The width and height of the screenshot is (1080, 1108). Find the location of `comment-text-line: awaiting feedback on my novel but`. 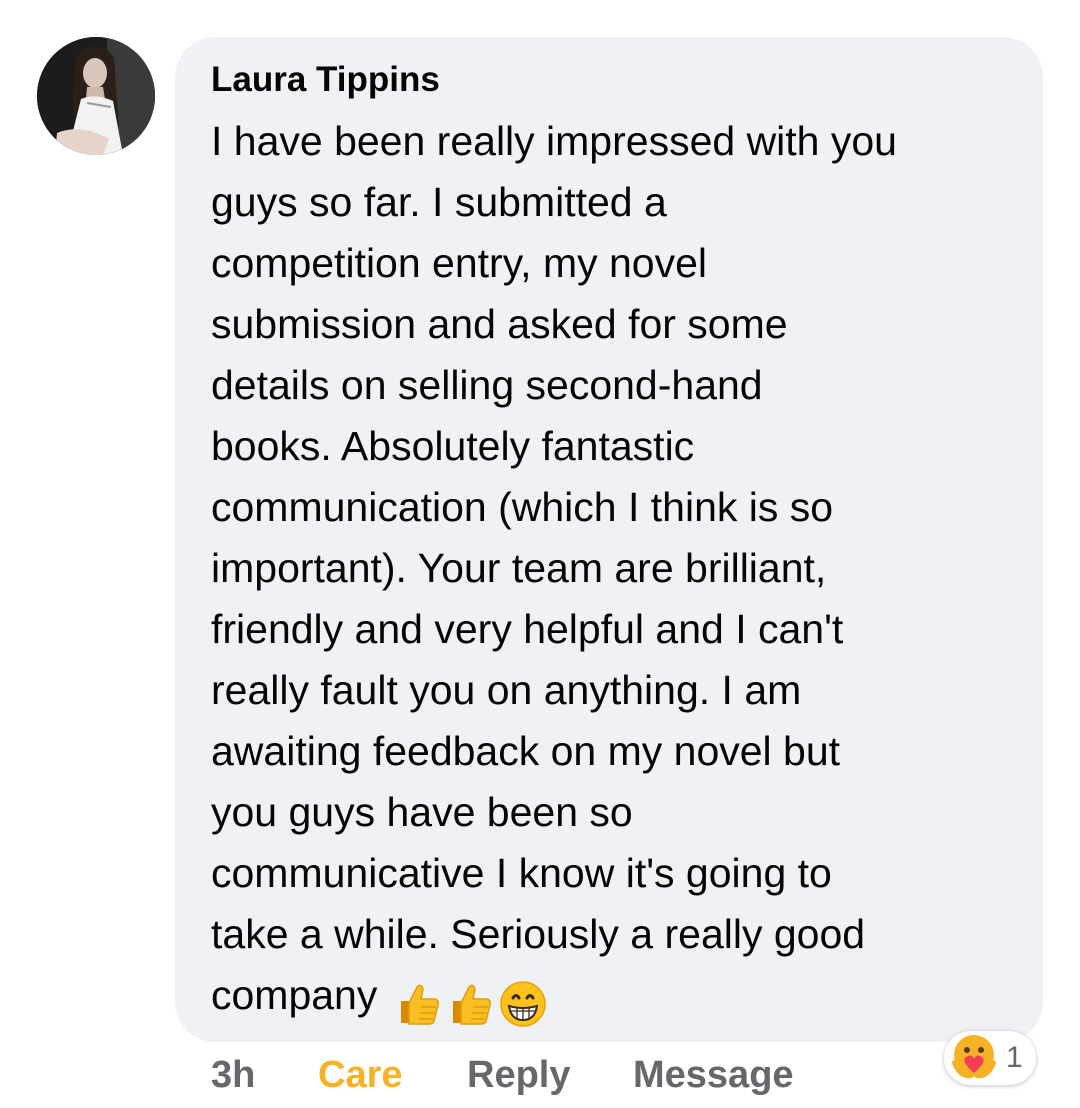

comment-text-line: awaiting feedback on my novel but is located at coordinates (526, 751).